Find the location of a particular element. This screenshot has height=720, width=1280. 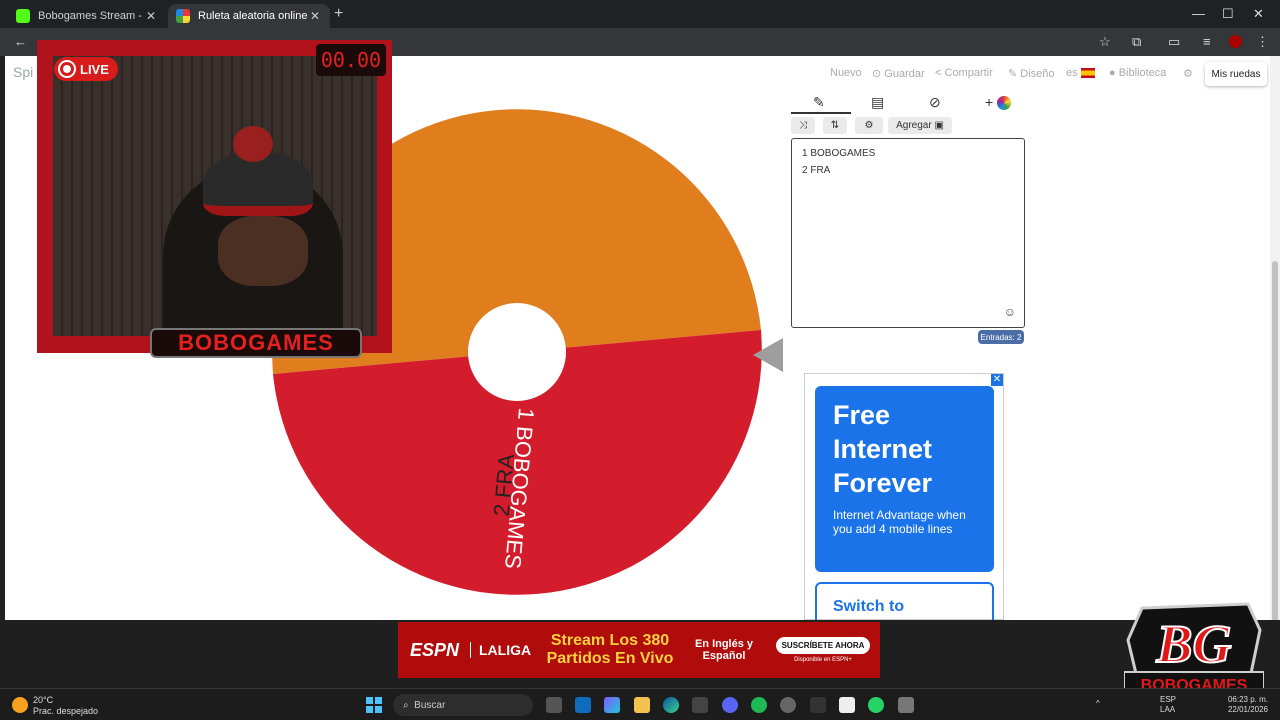

site-logo: Spi is located at coordinates (23, 72).